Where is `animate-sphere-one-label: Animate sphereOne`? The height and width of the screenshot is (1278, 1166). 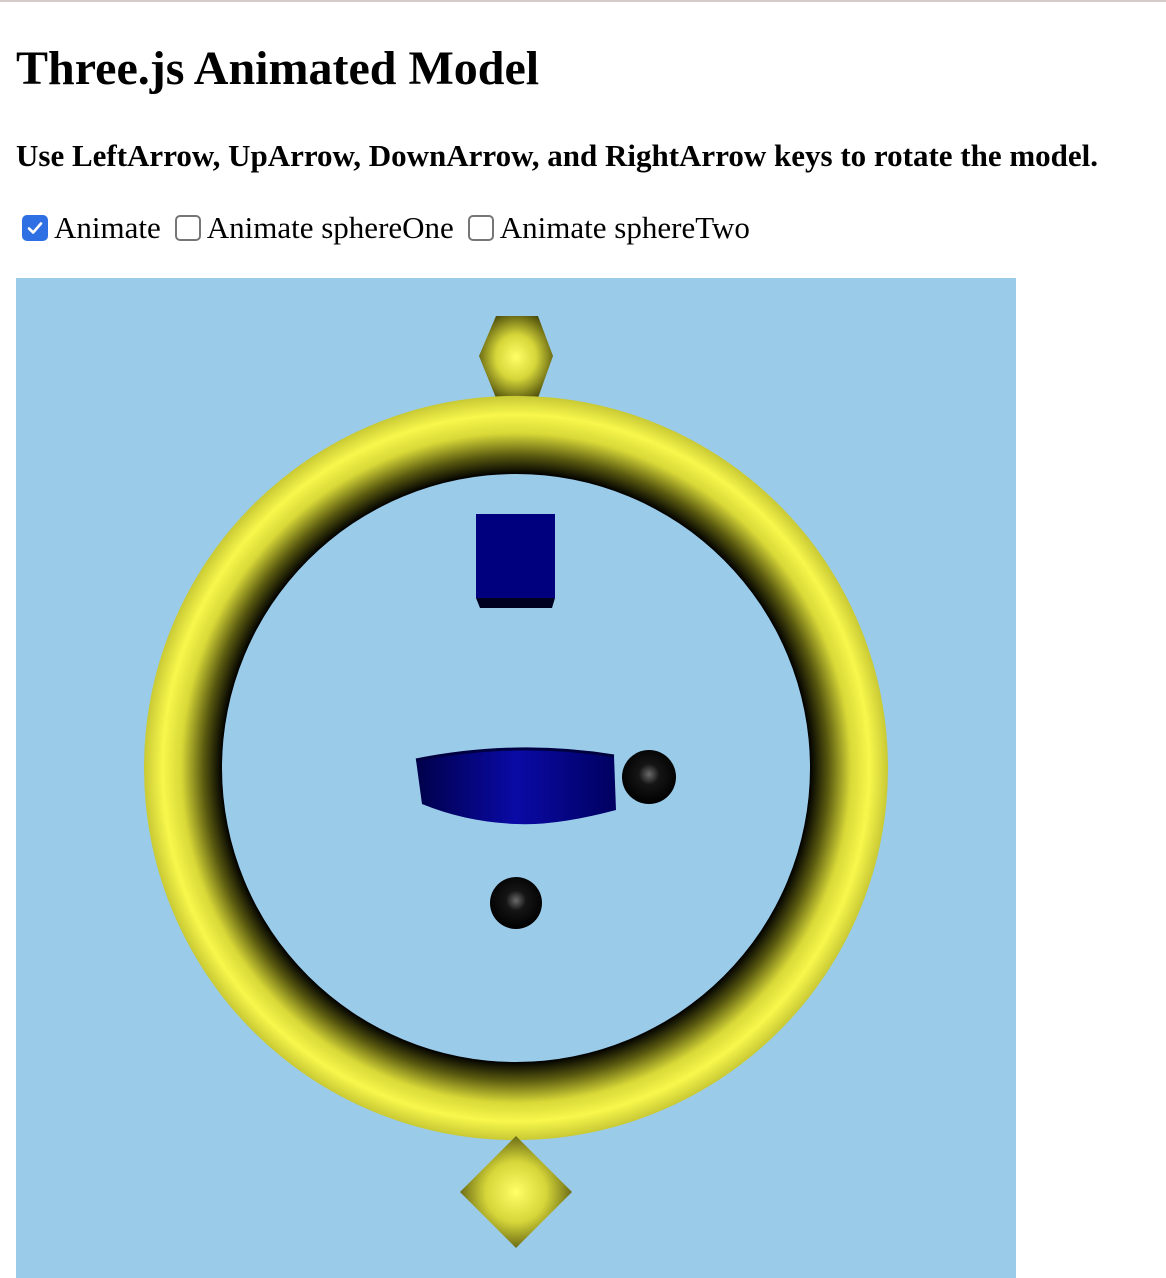
animate-sphere-one-label: Animate sphereOne is located at coordinates (330, 227).